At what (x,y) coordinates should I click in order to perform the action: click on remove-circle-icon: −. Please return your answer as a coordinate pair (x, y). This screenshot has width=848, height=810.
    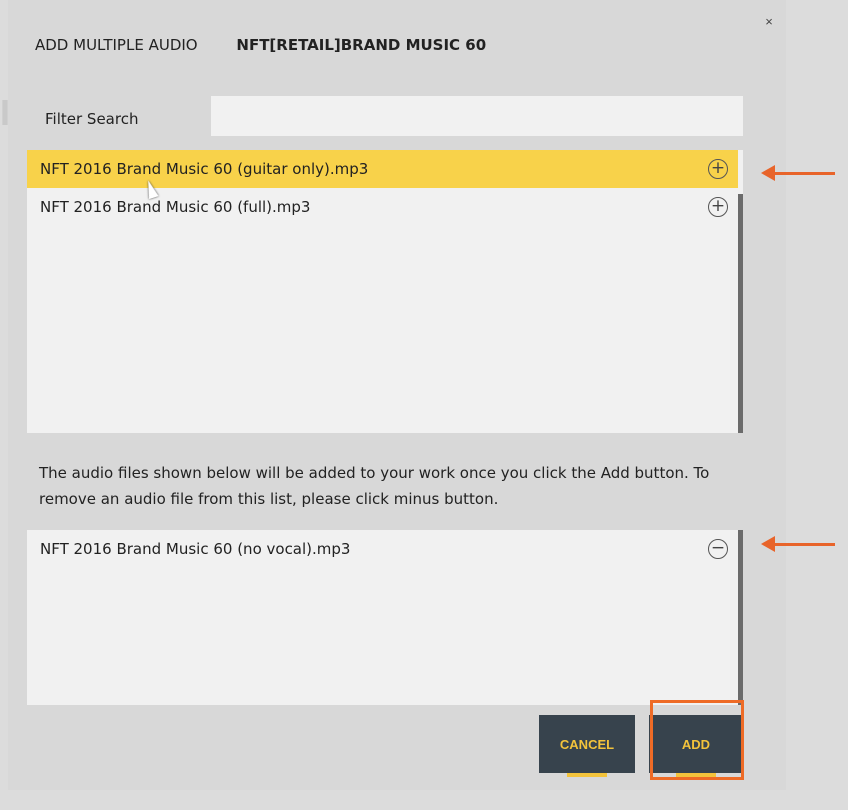
    Looking at the image, I should click on (718, 549).